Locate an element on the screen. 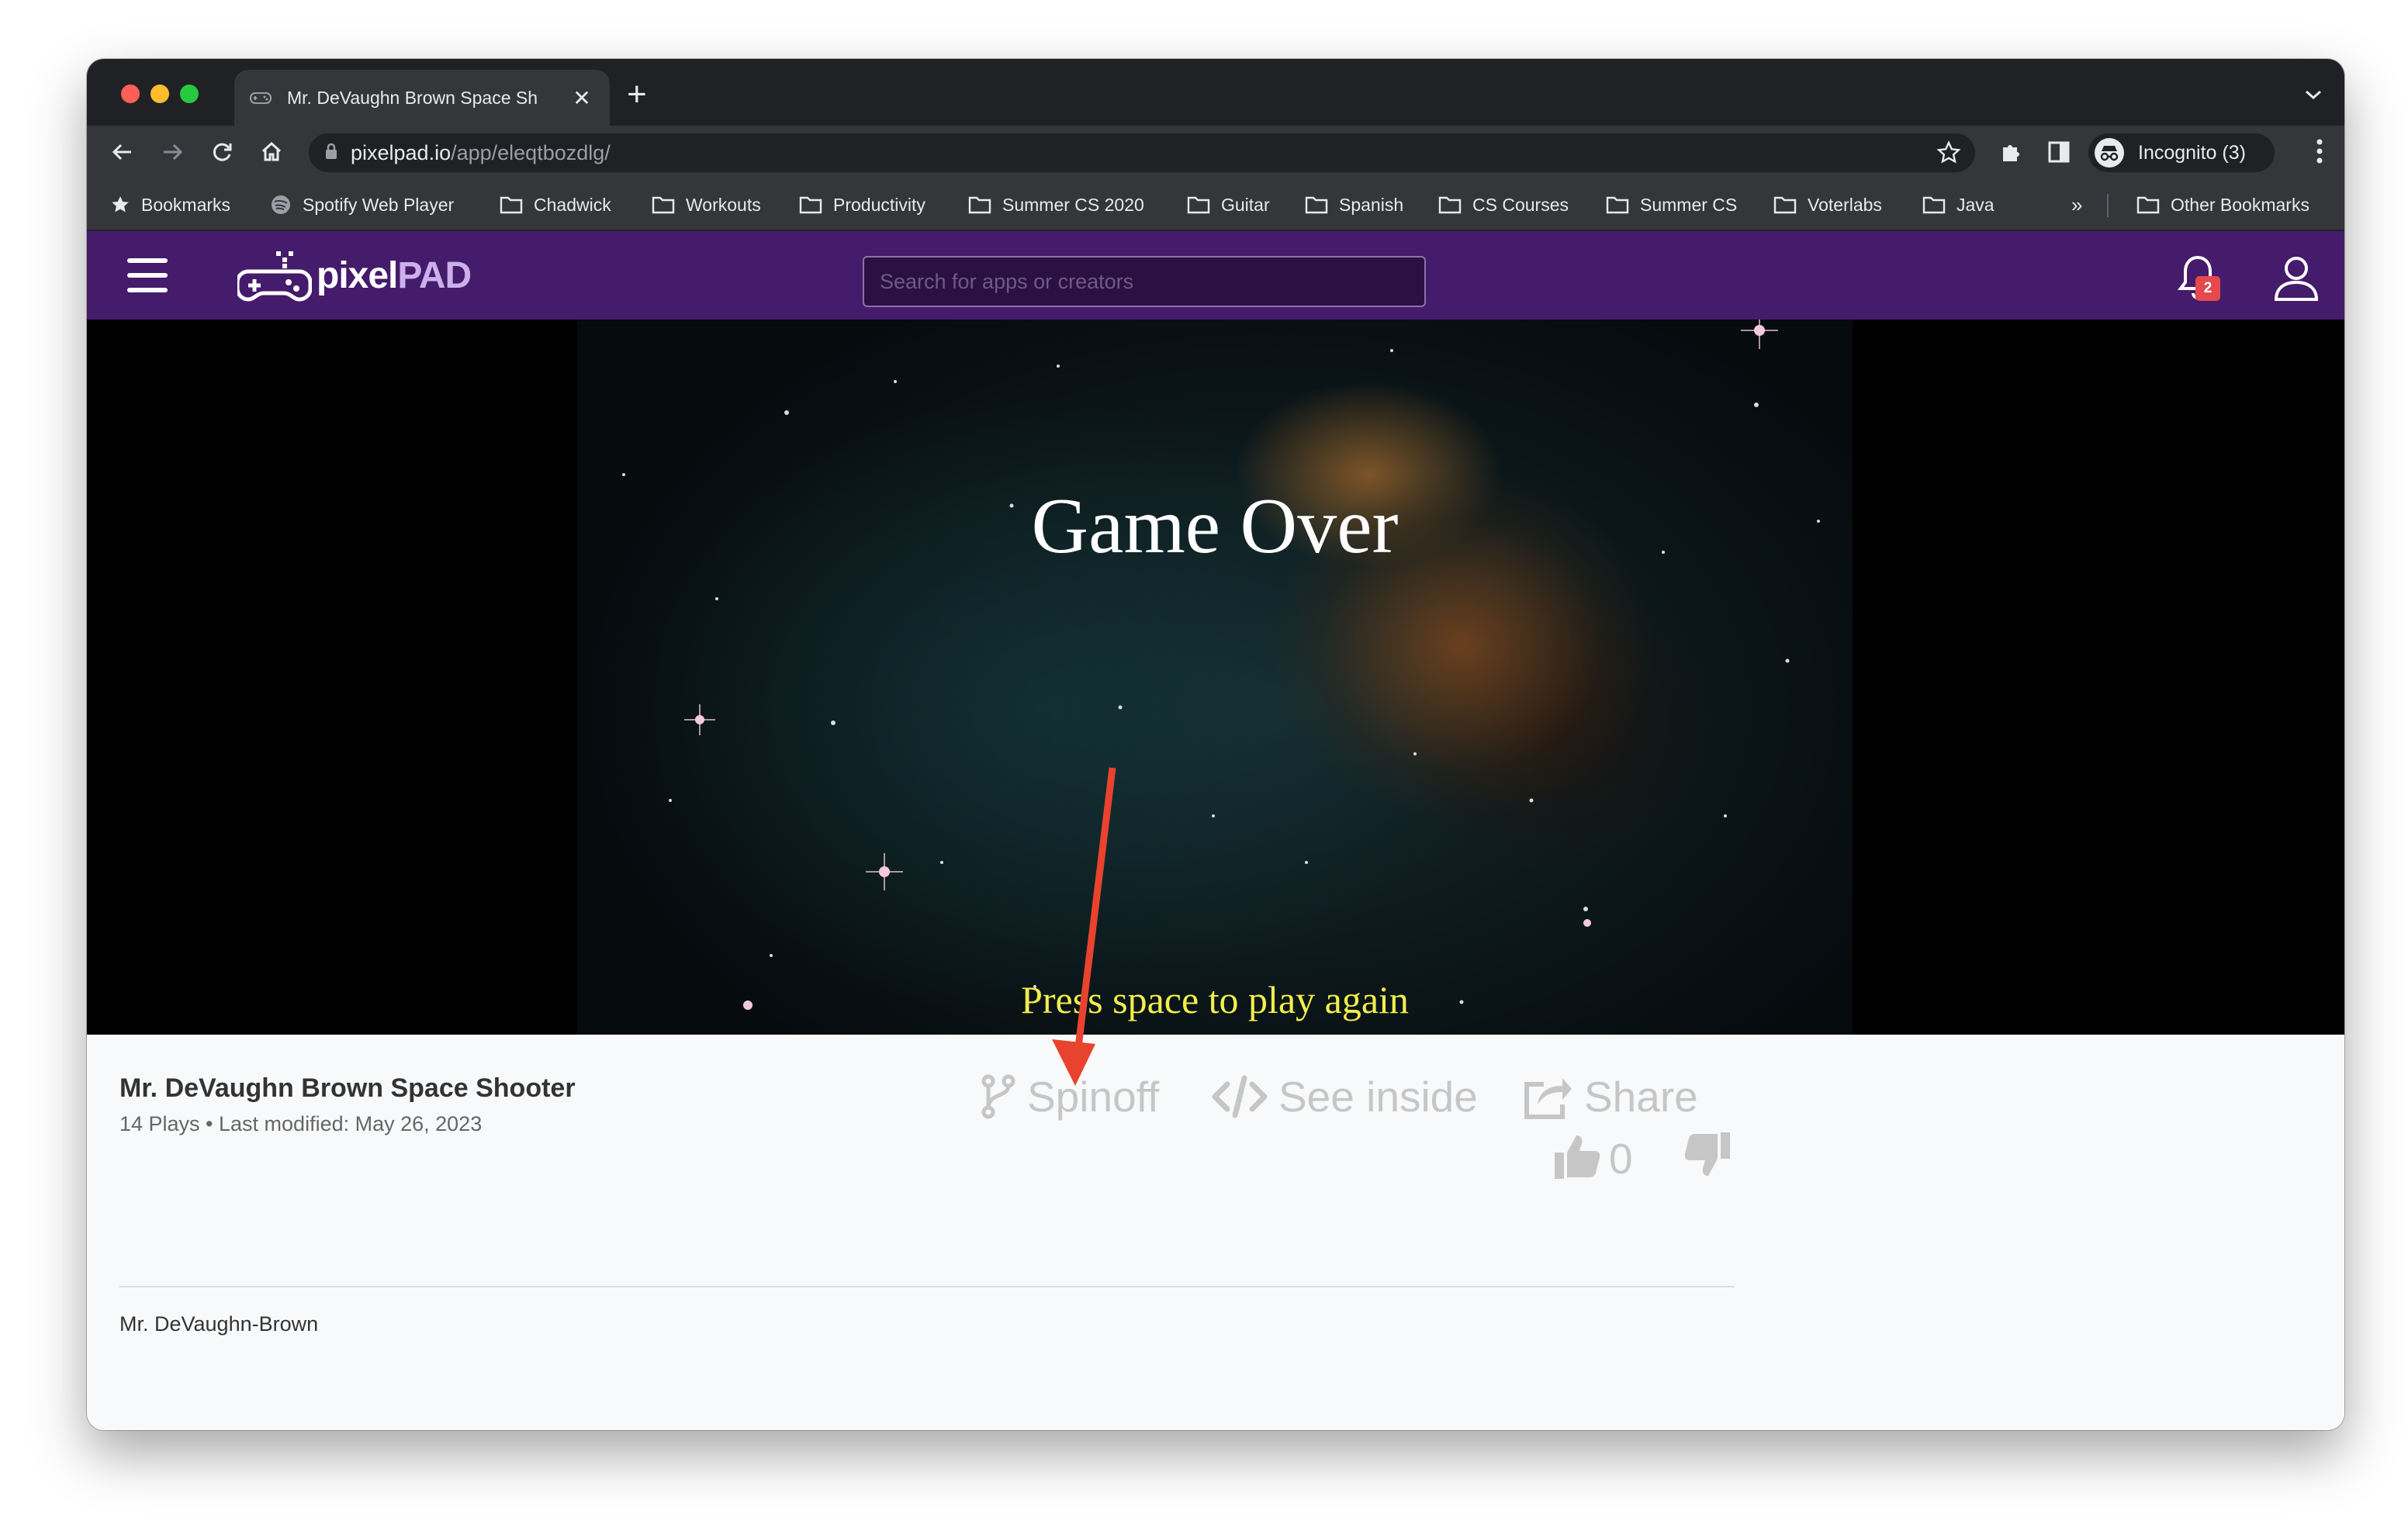  app-title: Mr. DeVaughn Brown Space Shooter is located at coordinates (347, 1088).